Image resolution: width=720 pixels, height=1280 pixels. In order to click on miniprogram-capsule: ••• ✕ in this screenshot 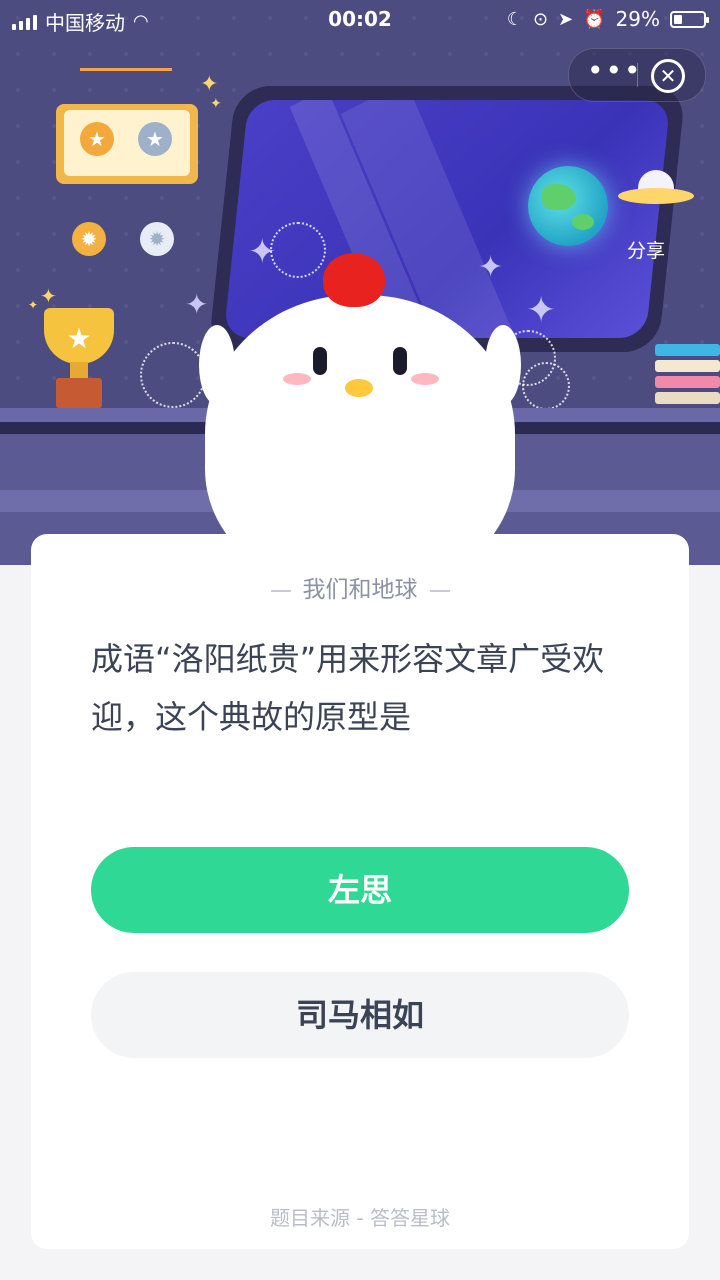, I will do `click(637, 75)`.